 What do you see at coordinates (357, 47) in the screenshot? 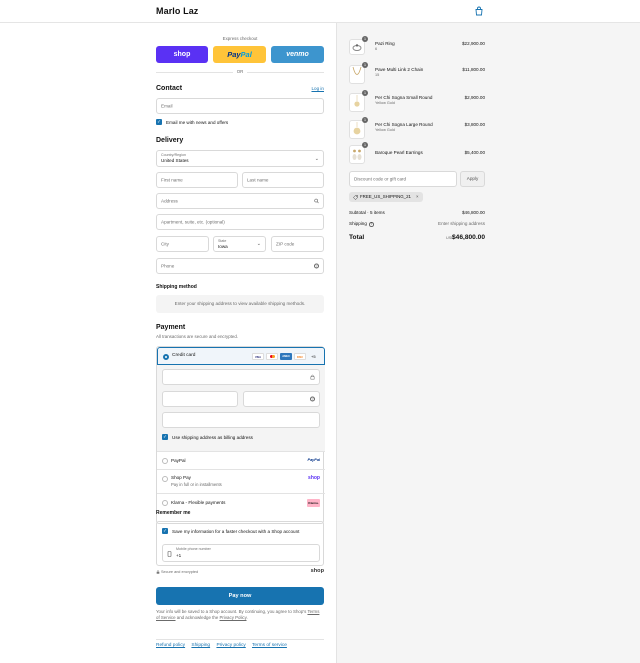
I see `ring-image-icon` at bounding box center [357, 47].